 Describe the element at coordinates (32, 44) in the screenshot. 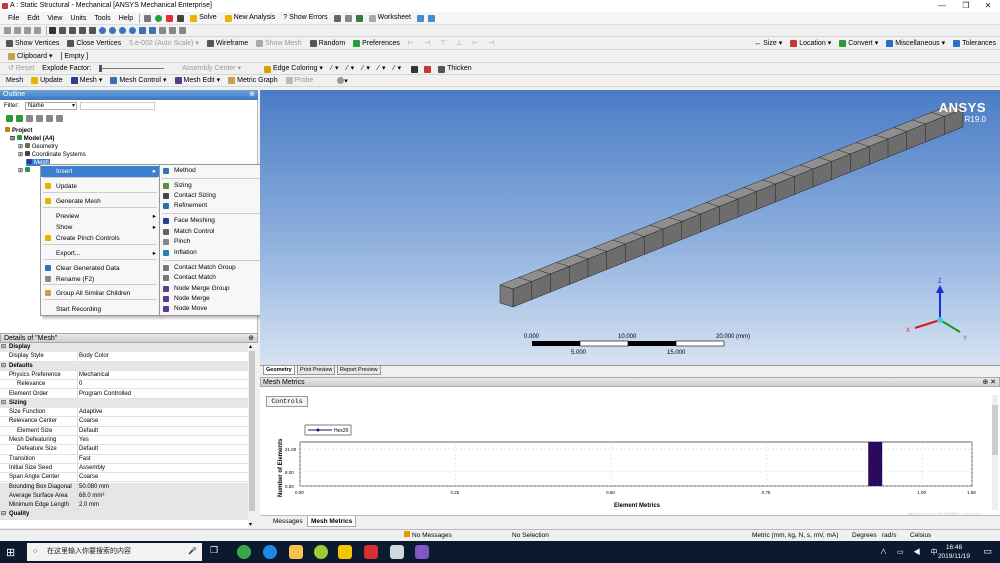

I see `show-vertices-button: Show Vertices` at that location.